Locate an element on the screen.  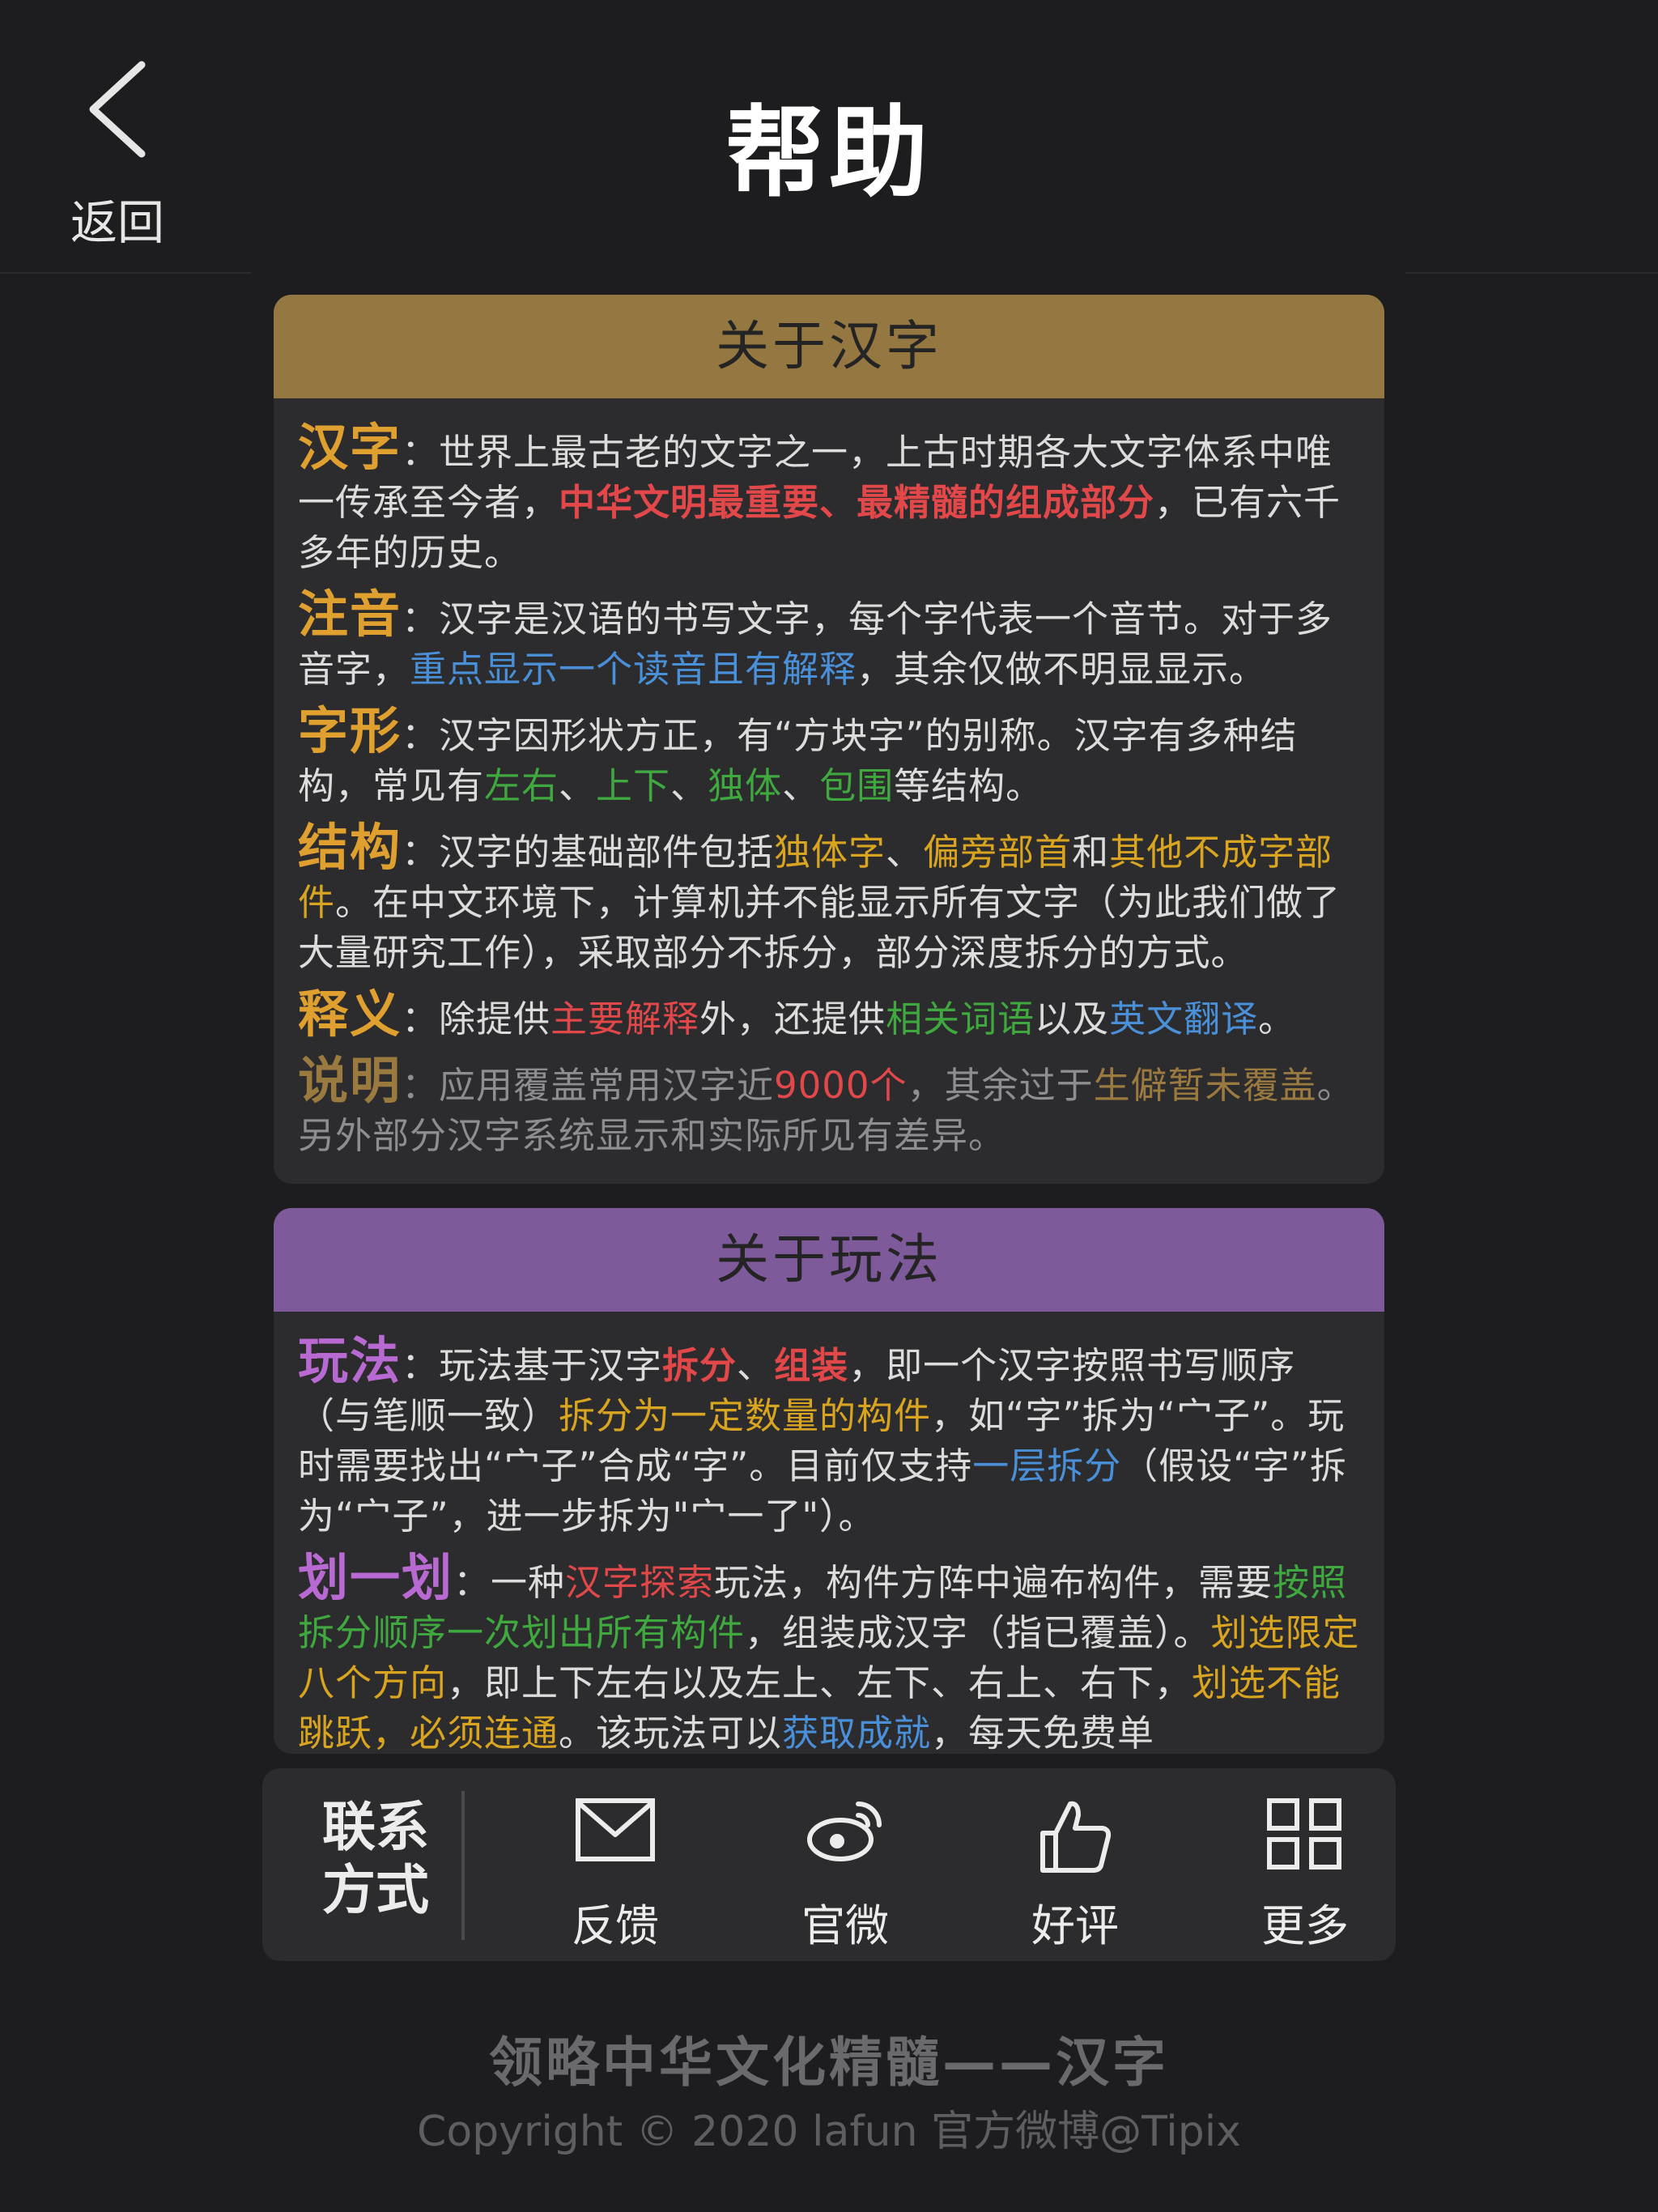
page-title: 帮助 is located at coordinates (829, 154).